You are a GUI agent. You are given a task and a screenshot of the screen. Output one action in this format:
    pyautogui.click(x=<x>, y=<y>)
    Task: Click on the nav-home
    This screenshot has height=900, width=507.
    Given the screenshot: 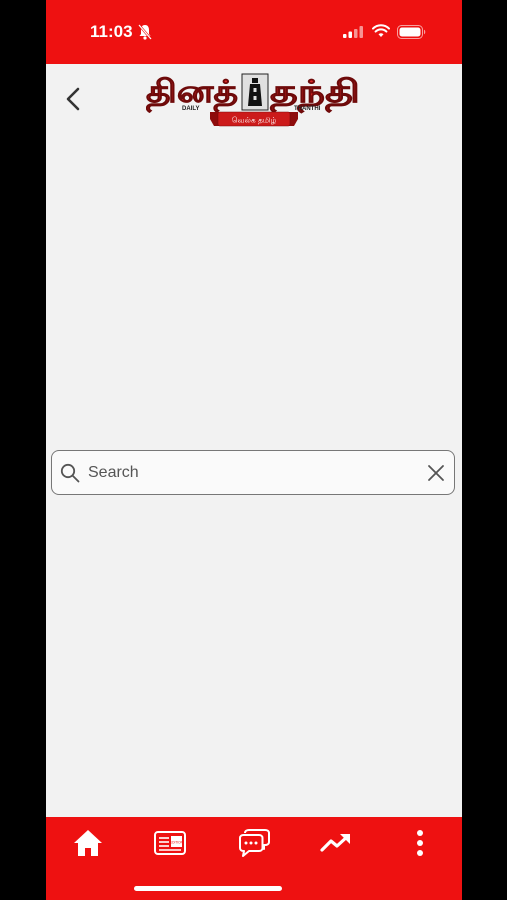 What is the action you would take?
    pyautogui.click(x=88, y=843)
    